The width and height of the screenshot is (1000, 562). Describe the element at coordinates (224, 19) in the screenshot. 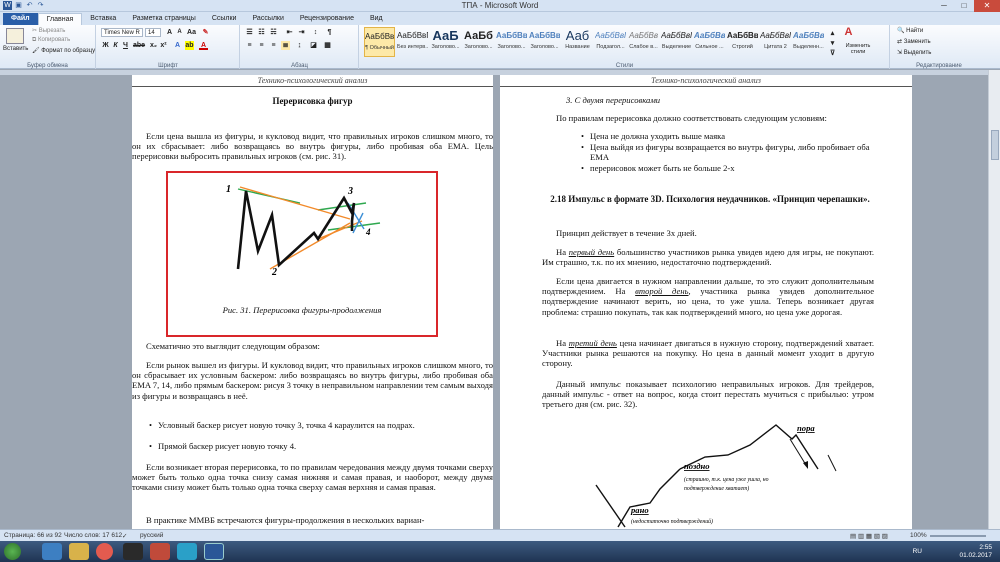

I see `tab-references: Ссылки` at that location.